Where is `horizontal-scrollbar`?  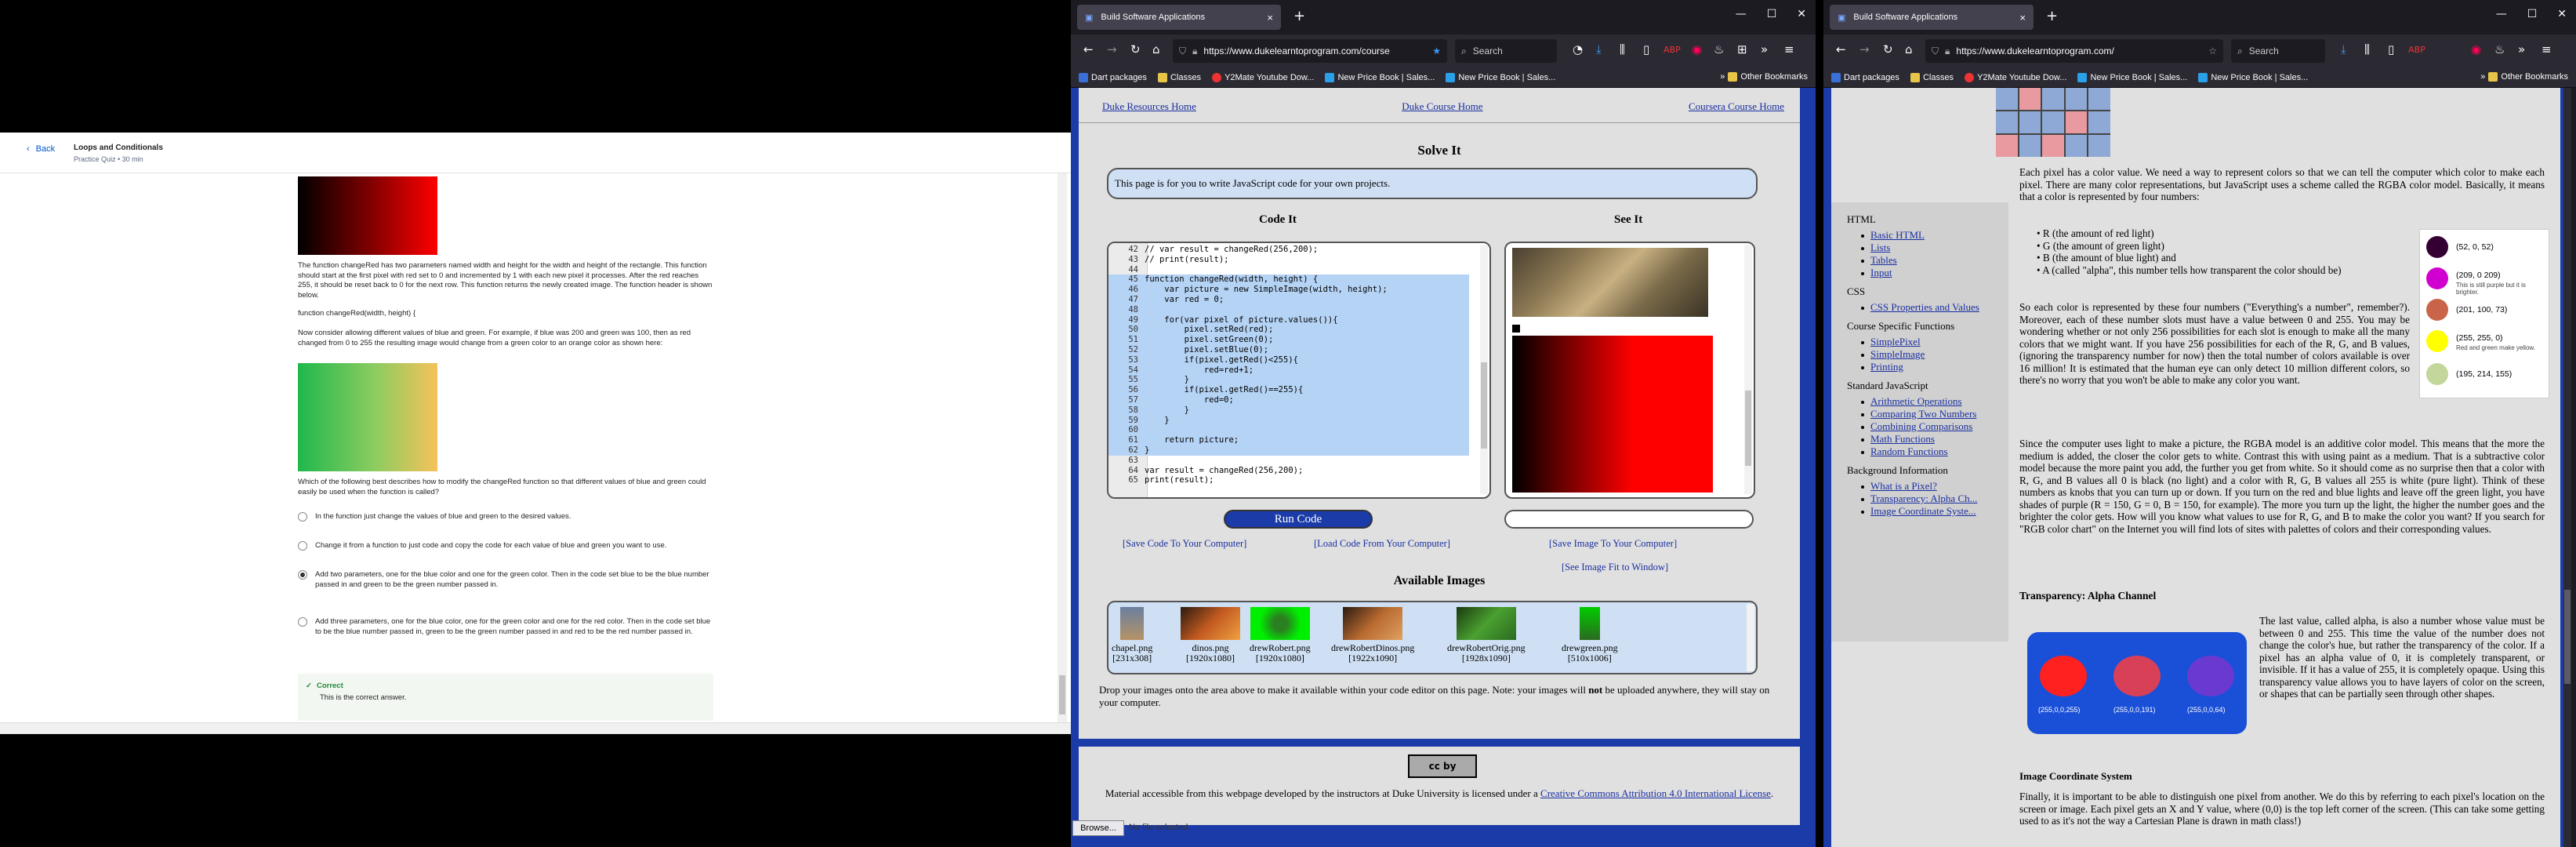
horizontal-scrollbar is located at coordinates (536, 728).